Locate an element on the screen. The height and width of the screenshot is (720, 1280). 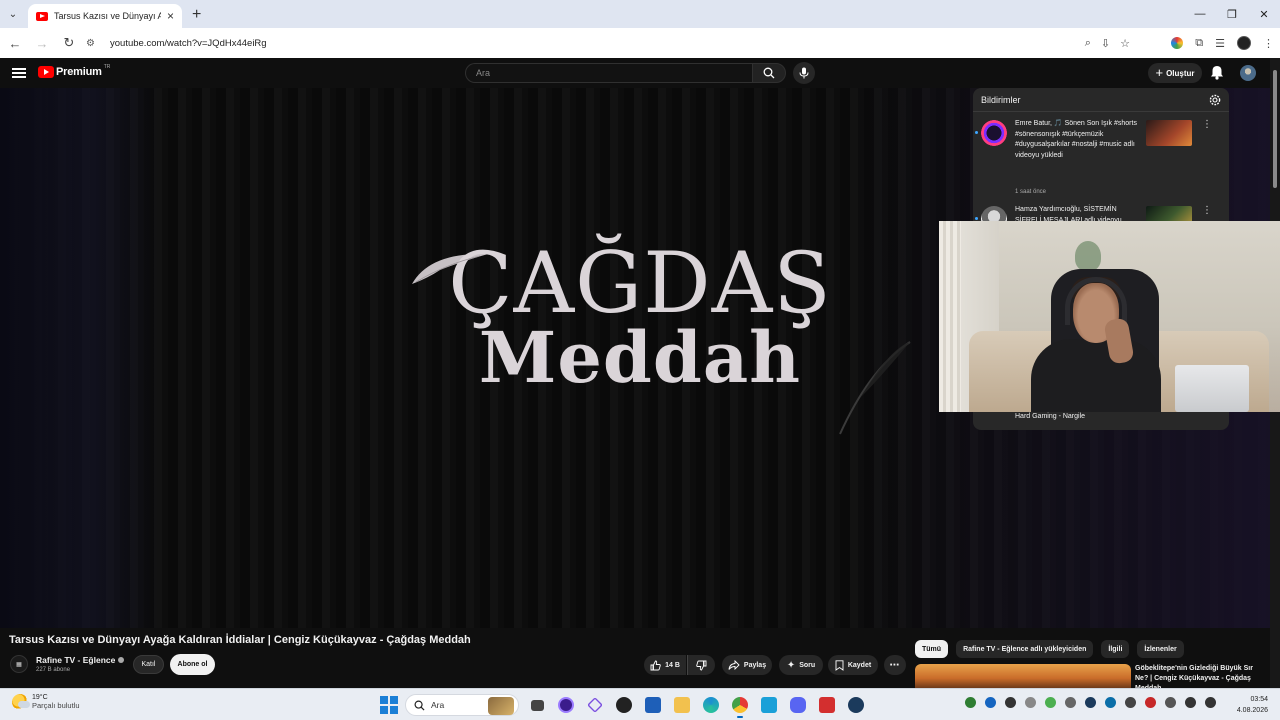
youtube-favicon-icon is located at coordinates (42, 16).